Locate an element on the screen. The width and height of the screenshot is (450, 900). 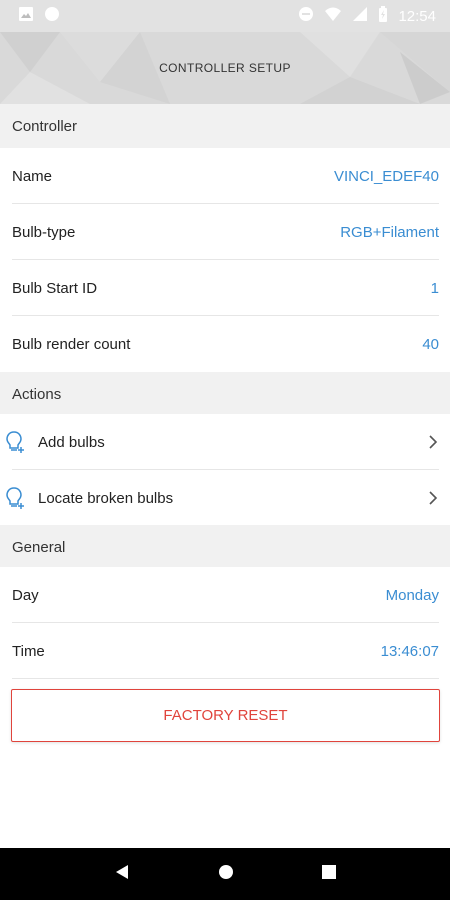
row-value: 13:46:07 is located at coordinates (409, 651).